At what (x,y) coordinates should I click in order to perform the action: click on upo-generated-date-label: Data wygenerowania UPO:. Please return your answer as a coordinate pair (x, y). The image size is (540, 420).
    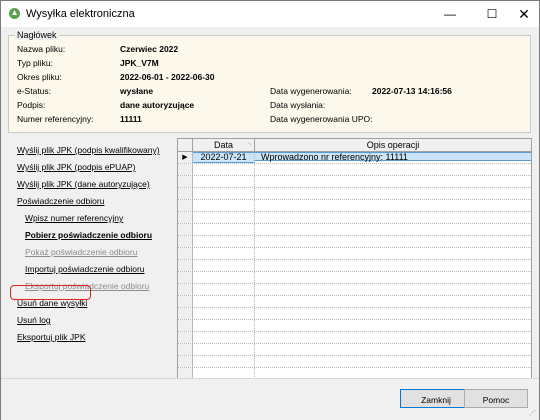
    Looking at the image, I should click on (321, 119).